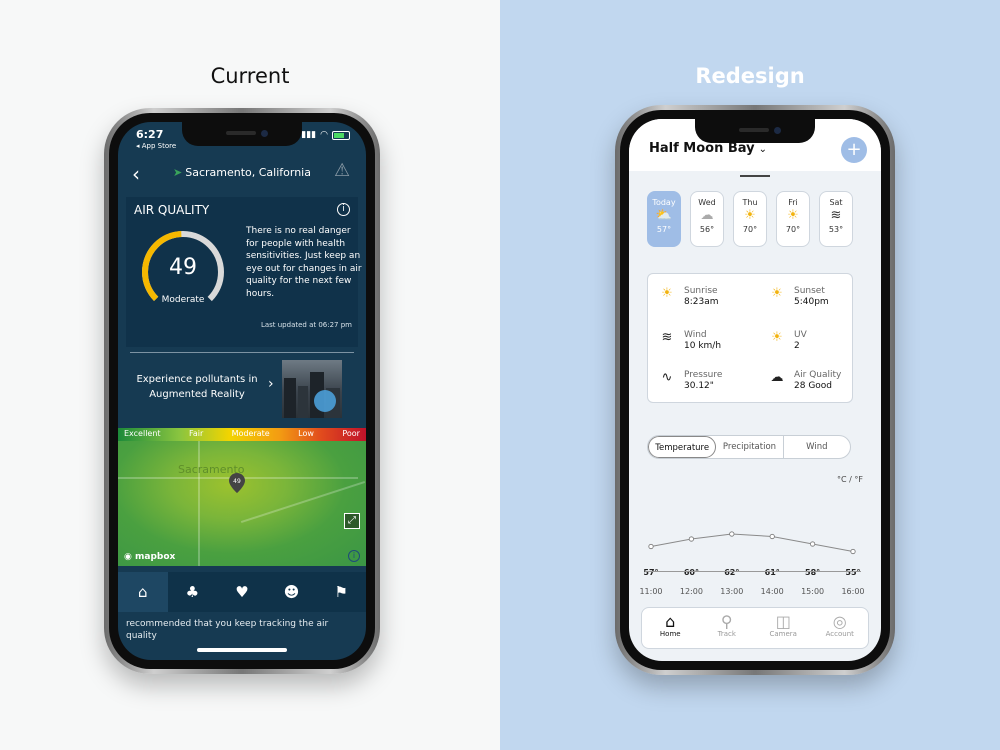 The height and width of the screenshot is (750, 1000). What do you see at coordinates (650, 572) in the screenshot?
I see `temperature-label: 57°` at bounding box center [650, 572].